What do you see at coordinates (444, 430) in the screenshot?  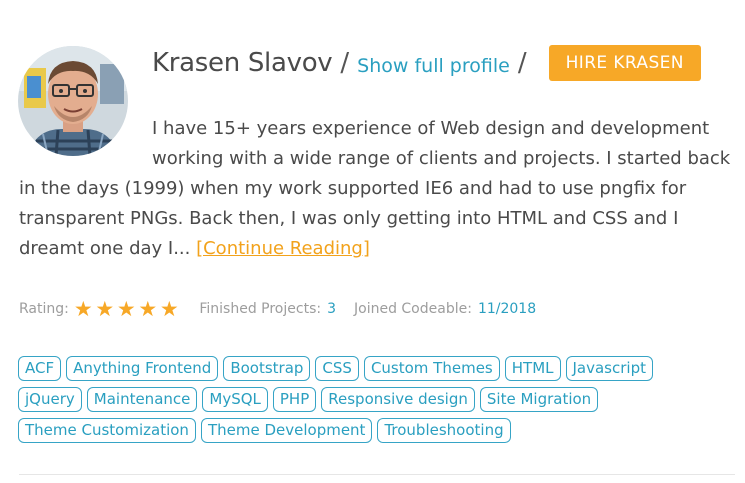 I see `skill-tag: Troubleshooting` at bounding box center [444, 430].